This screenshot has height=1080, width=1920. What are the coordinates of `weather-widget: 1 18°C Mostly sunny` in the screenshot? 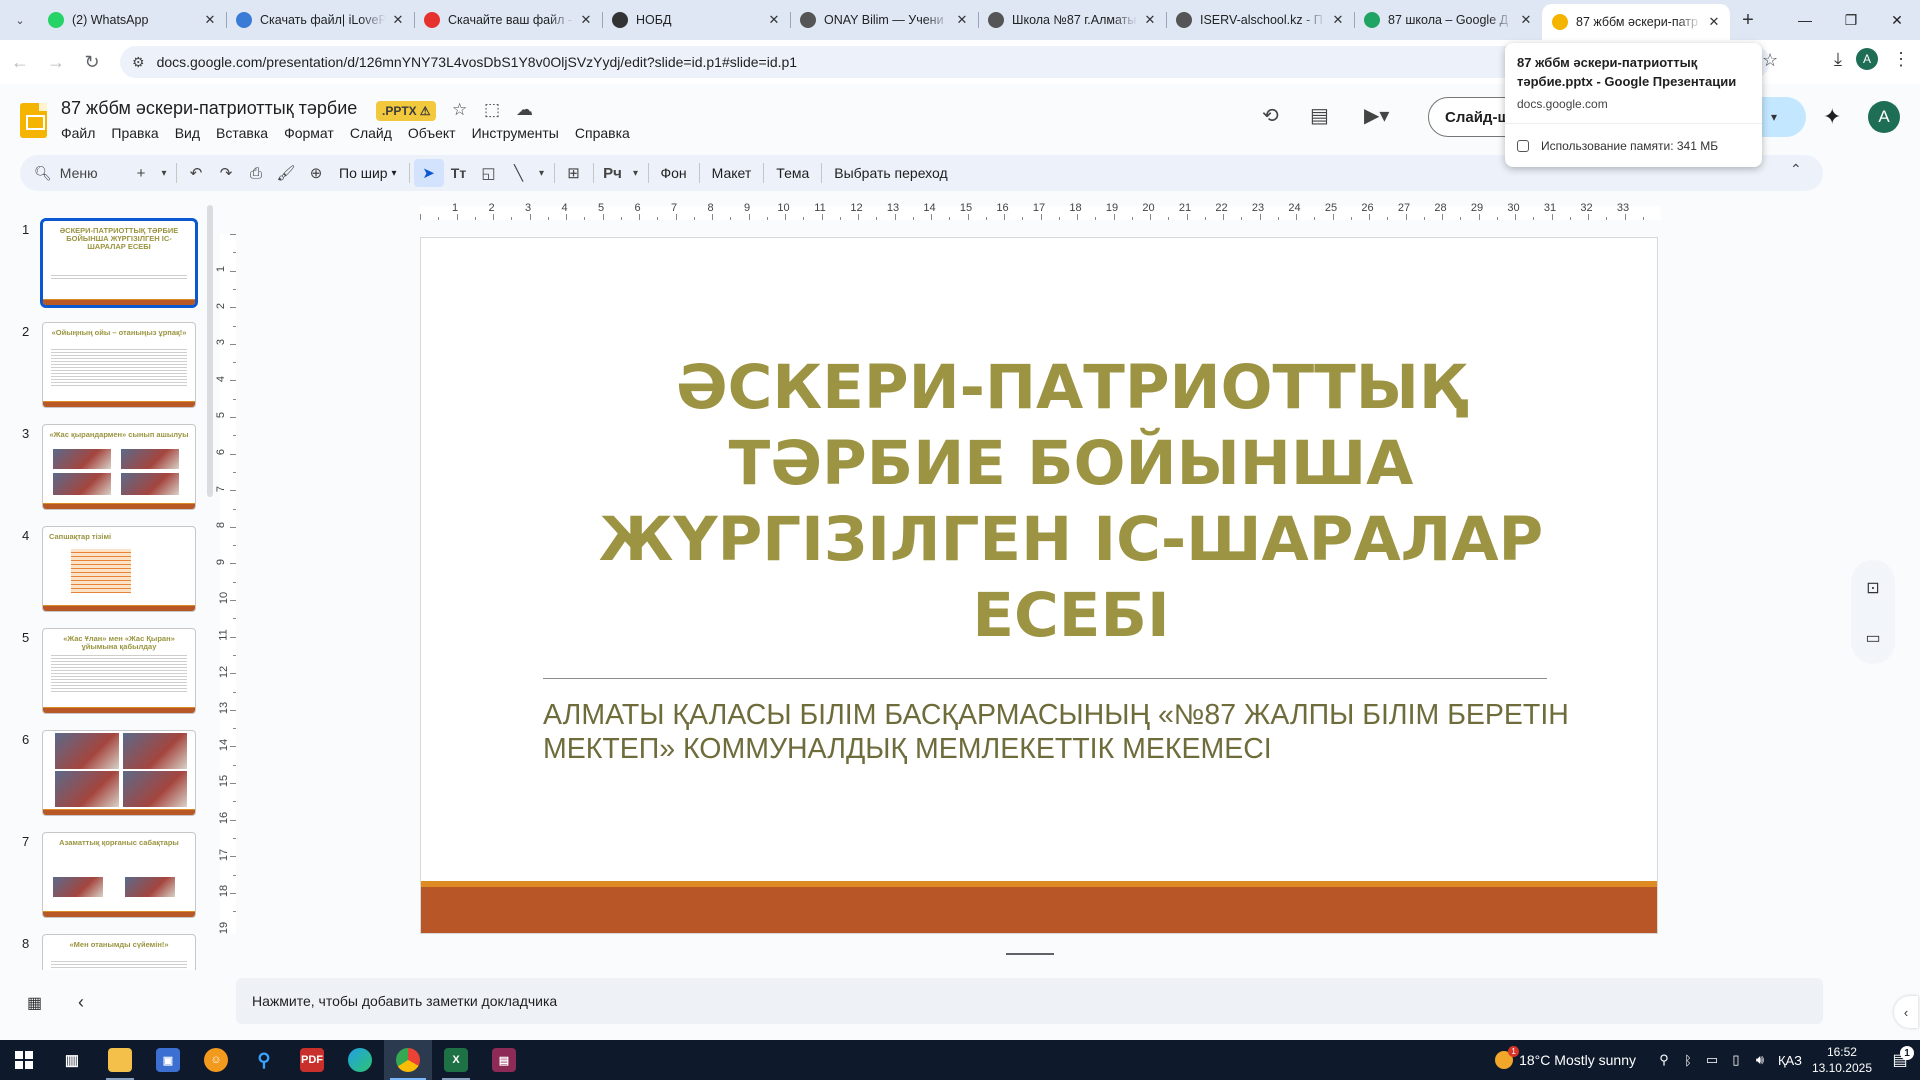 It's located at (1565, 1057).